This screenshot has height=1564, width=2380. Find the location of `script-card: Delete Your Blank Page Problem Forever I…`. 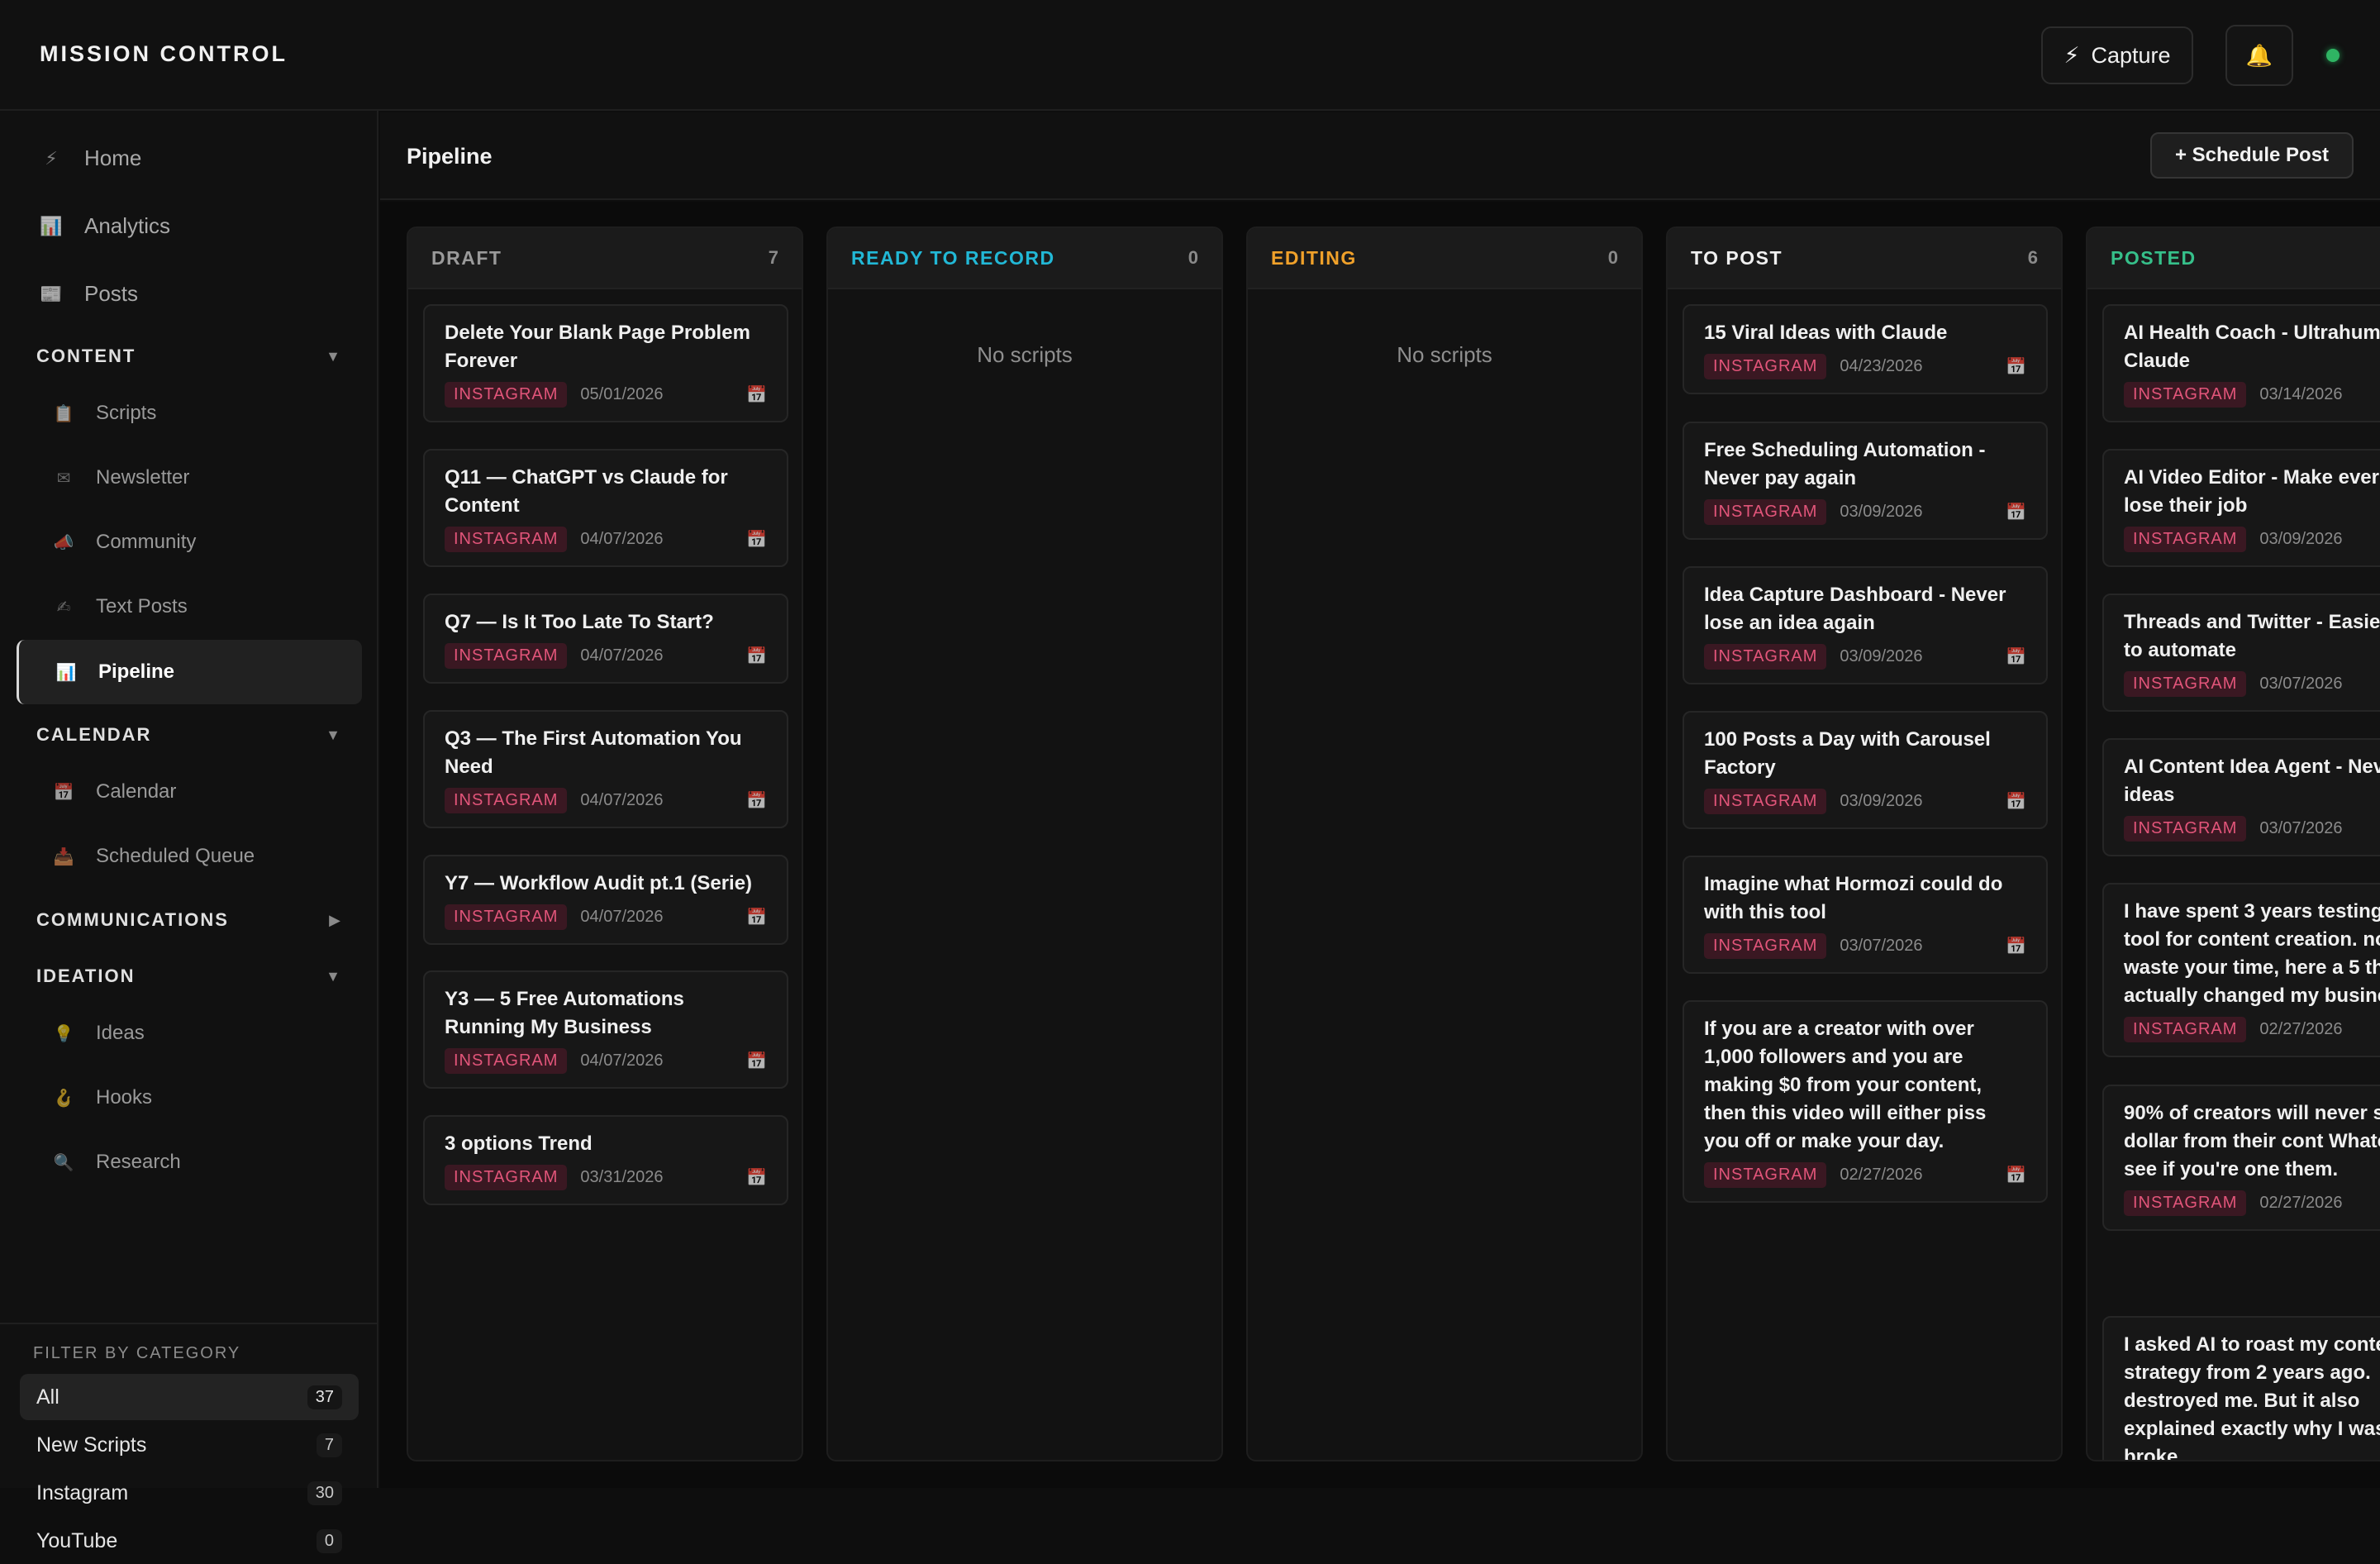

script-card: Delete Your Blank Page Problem Forever I… is located at coordinates (605, 363).